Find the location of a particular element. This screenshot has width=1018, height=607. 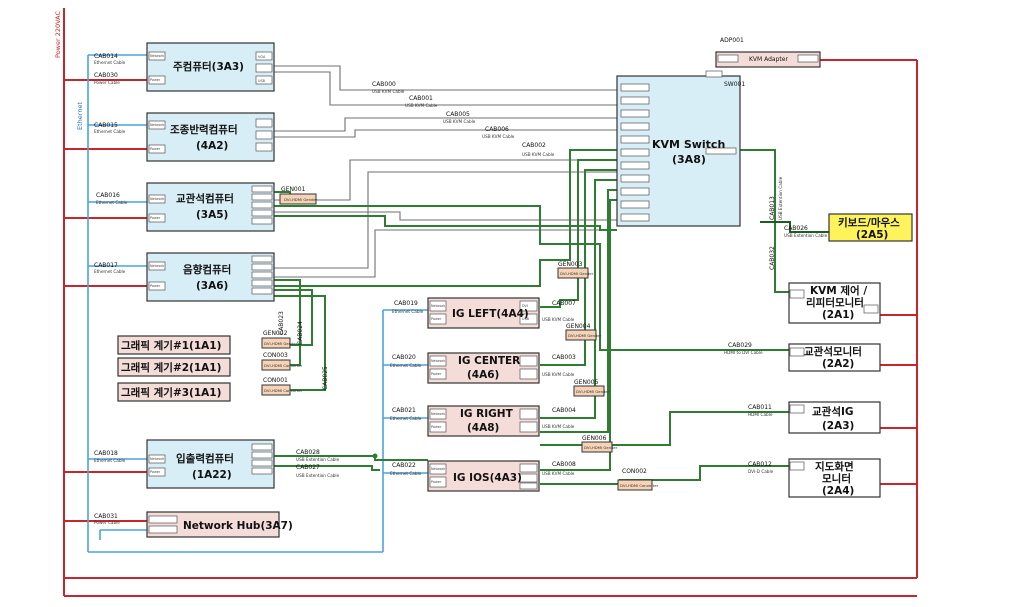

gauge-1-label: 그래픽 계기#1(1A1) is located at coordinates (171, 345).